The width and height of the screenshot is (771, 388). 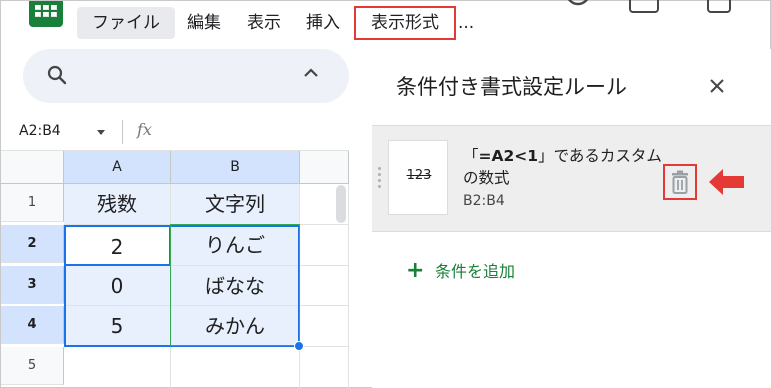 What do you see at coordinates (299, 346) in the screenshot?
I see `fill-handle` at bounding box center [299, 346].